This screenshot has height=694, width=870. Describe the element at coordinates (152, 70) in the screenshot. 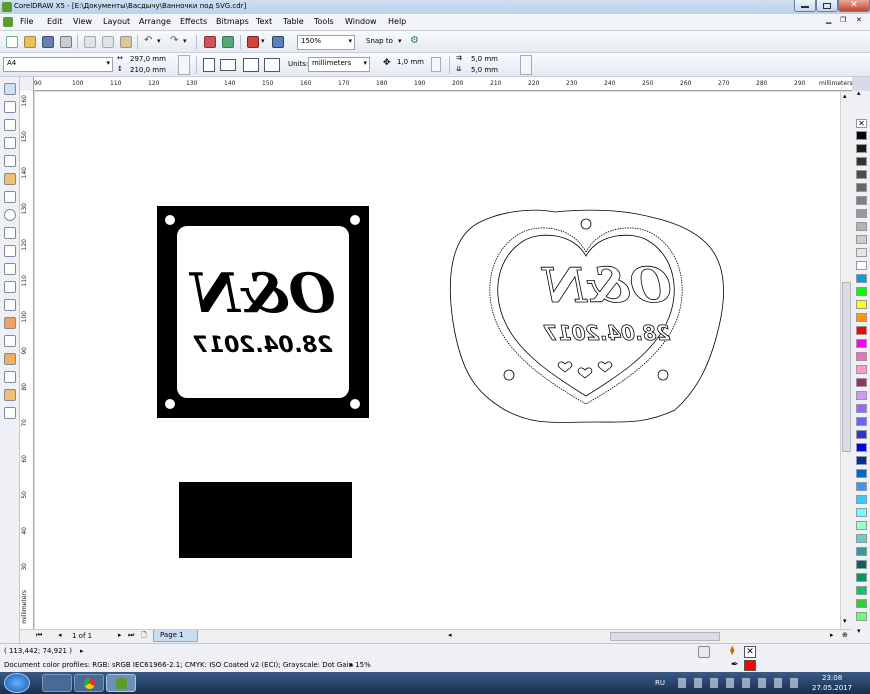

I see `page-height-input: 210,0 mm` at that location.